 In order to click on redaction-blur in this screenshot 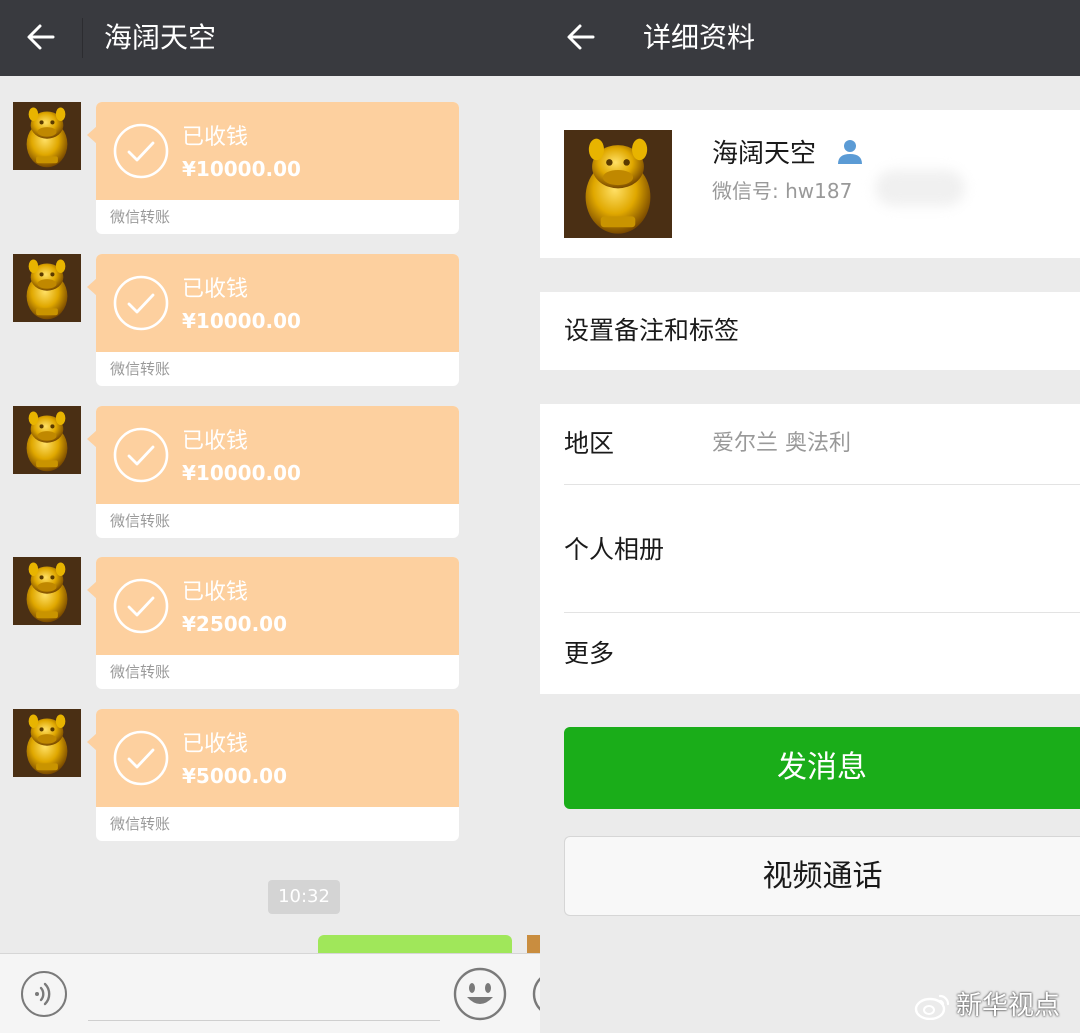, I will do `click(920, 188)`.